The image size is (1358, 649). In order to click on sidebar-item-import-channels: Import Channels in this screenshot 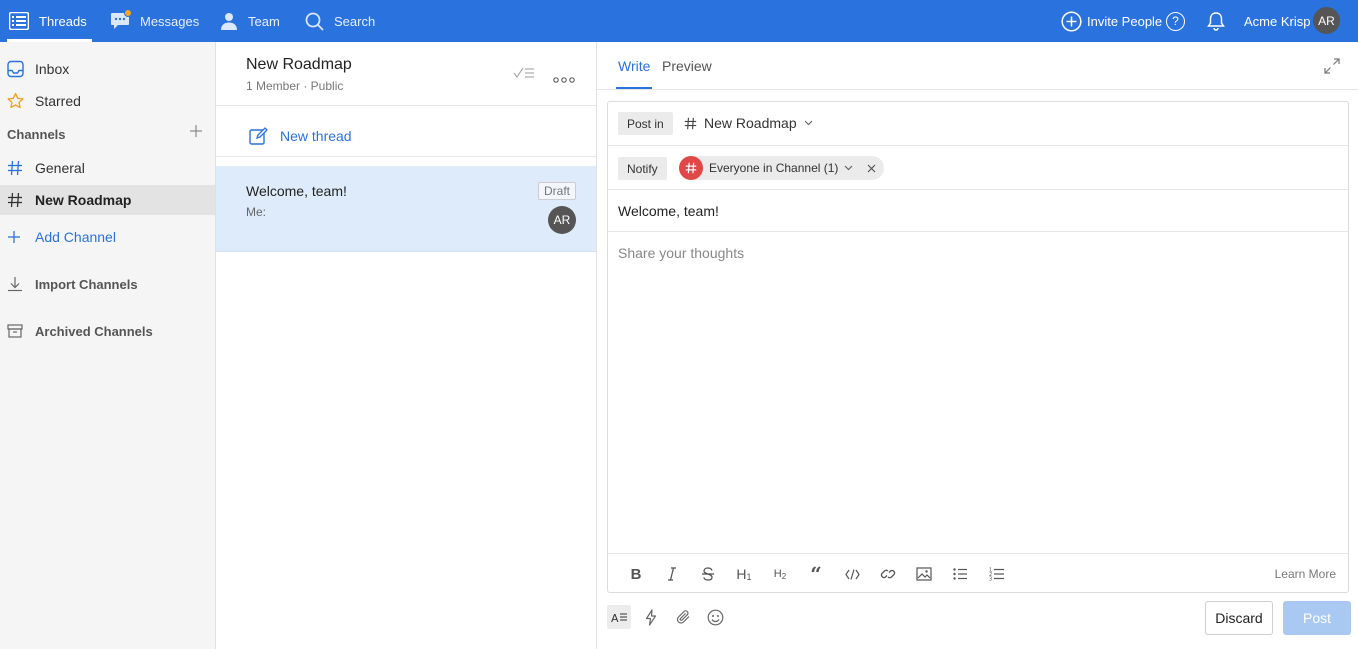, I will do `click(107, 284)`.